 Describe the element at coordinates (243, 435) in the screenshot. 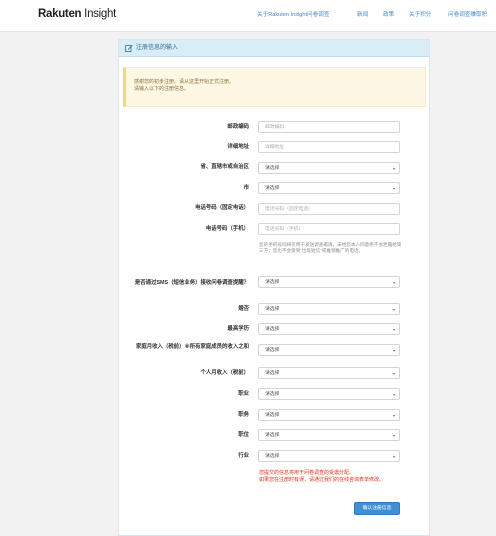

I see `position-label: 职位` at that location.